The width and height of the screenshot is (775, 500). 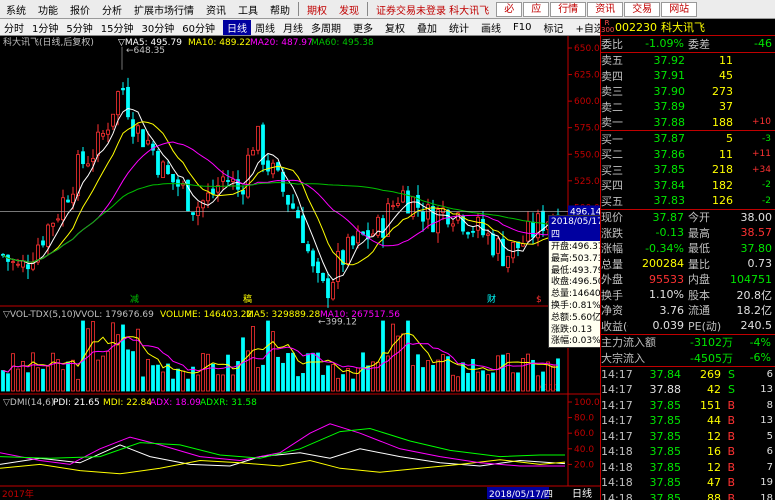 What do you see at coordinates (605, 9) in the screenshot?
I see `quick-button-3: 资讯` at bounding box center [605, 9].